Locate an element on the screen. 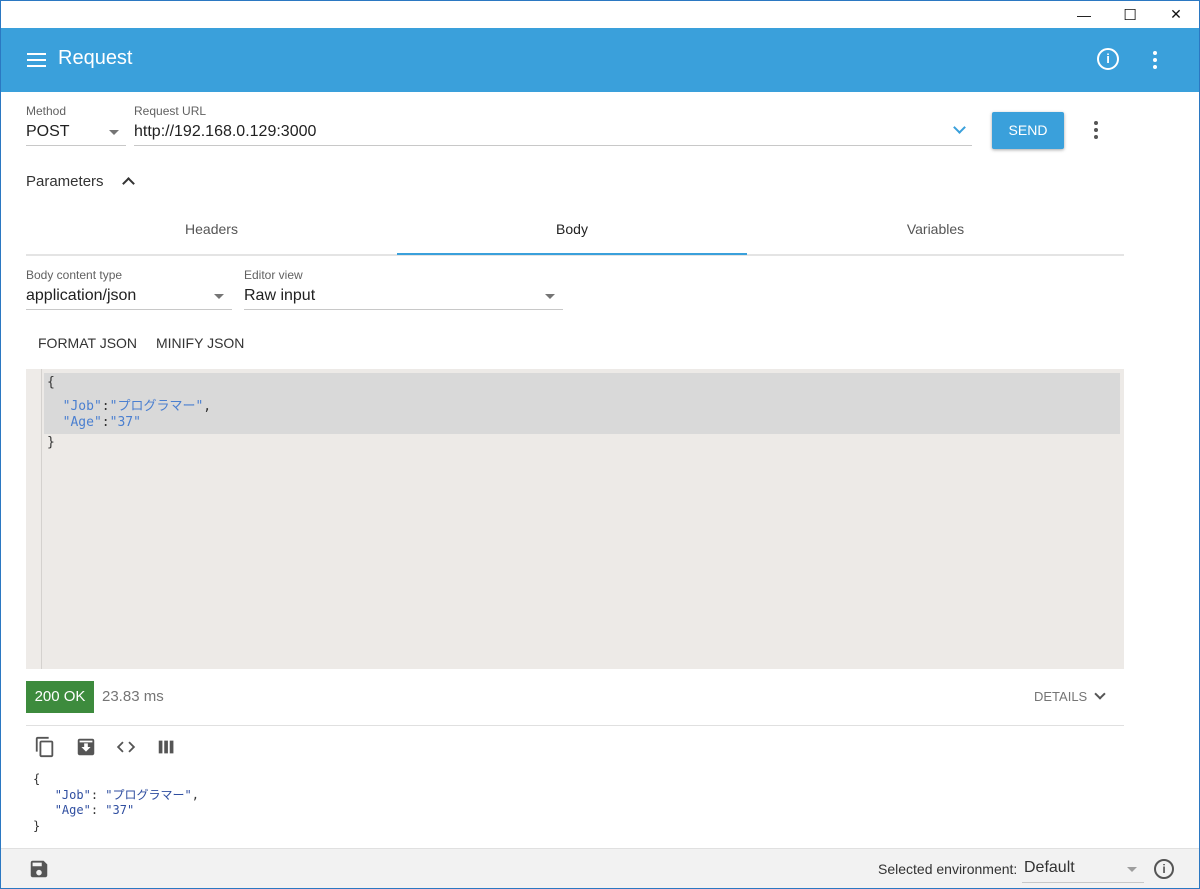 Image resolution: width=1200 pixels, height=889 pixels. response-line: } is located at coordinates (36, 826).